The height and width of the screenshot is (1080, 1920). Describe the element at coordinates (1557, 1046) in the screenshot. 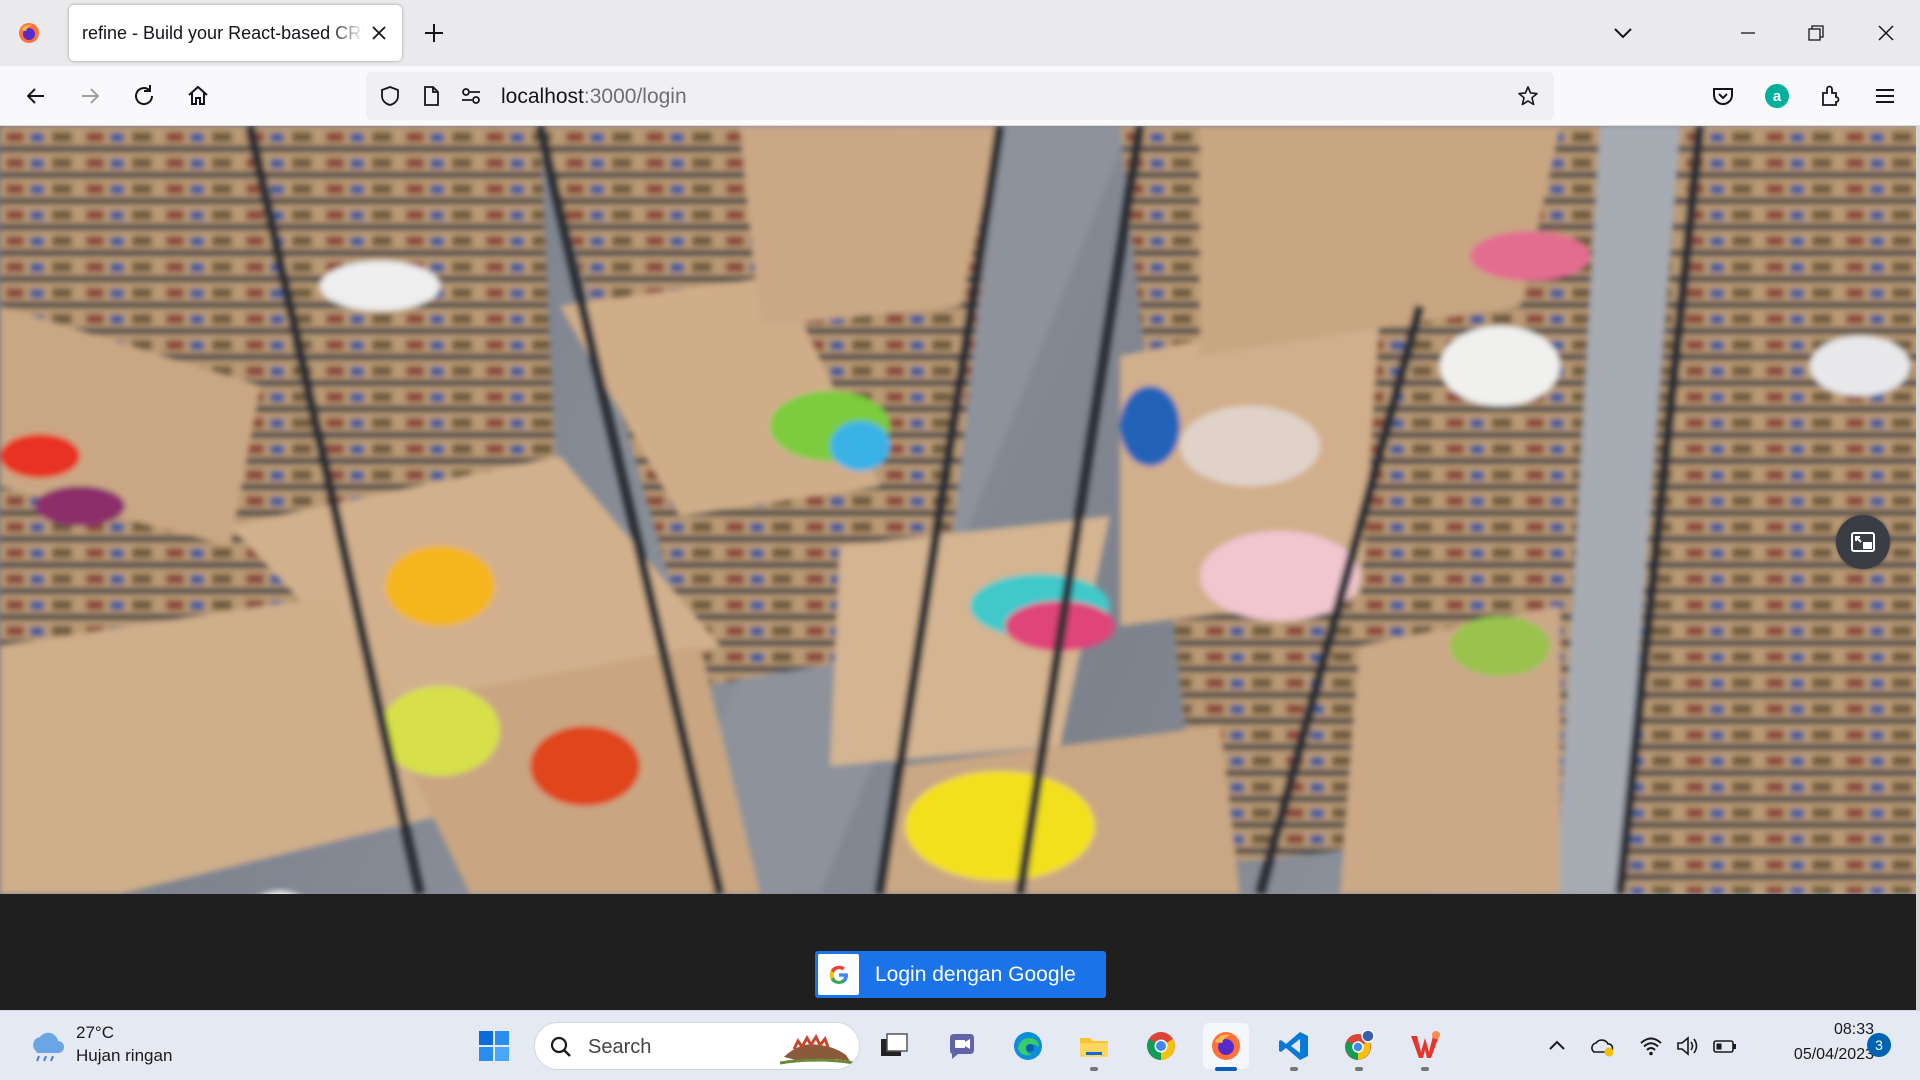

I see `chevron-up-icon` at that location.